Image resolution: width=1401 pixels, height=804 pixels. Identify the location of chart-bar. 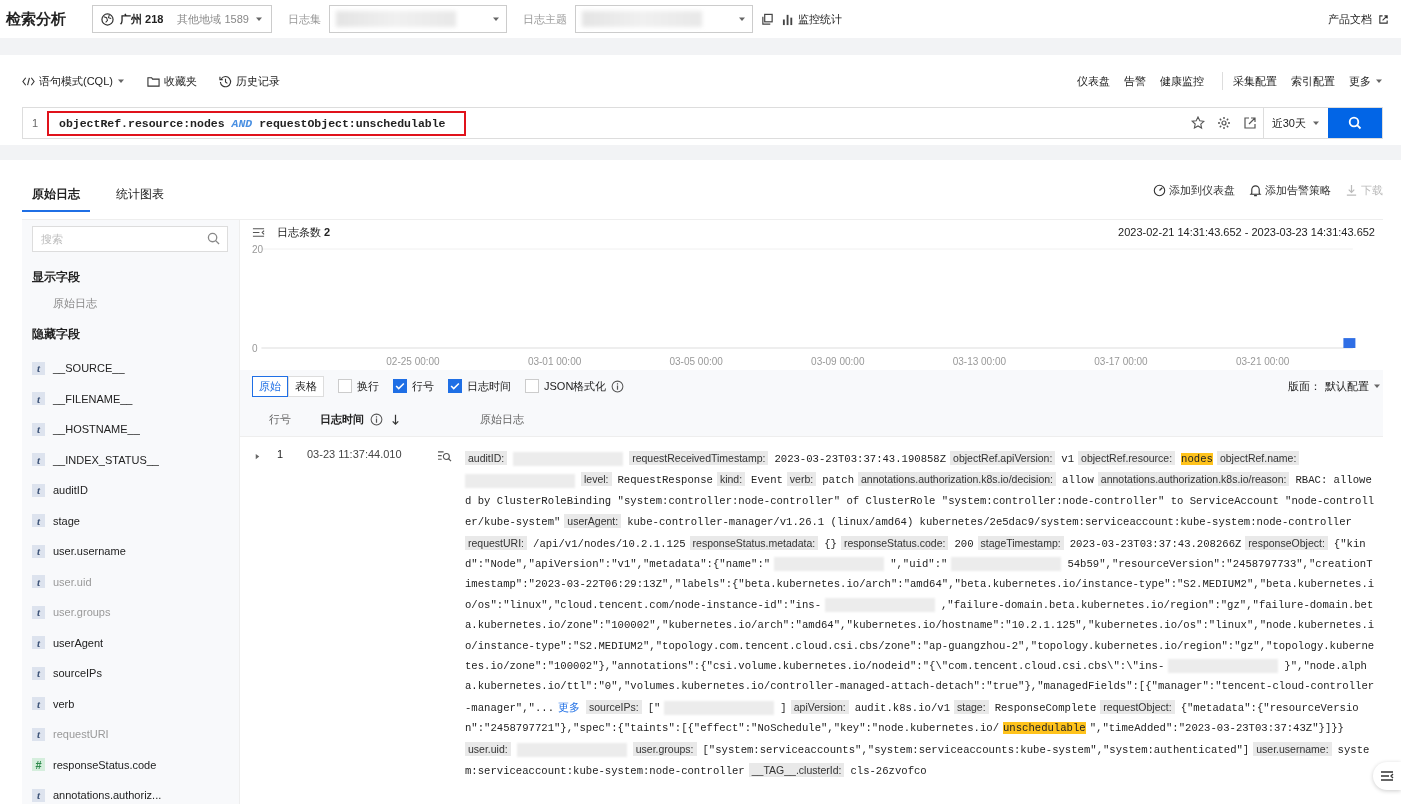
(1349, 343).